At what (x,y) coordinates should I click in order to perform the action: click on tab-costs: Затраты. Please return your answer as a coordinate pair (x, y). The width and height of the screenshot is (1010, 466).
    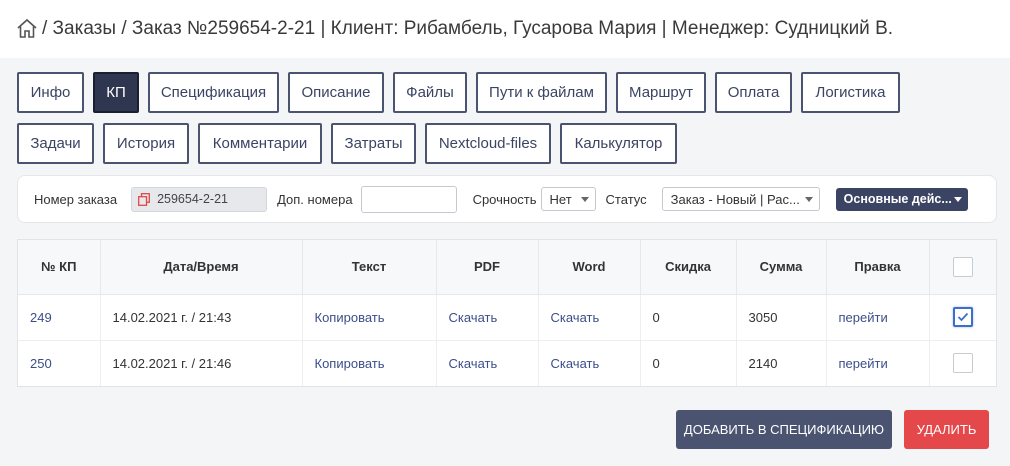
    Looking at the image, I should click on (373, 143).